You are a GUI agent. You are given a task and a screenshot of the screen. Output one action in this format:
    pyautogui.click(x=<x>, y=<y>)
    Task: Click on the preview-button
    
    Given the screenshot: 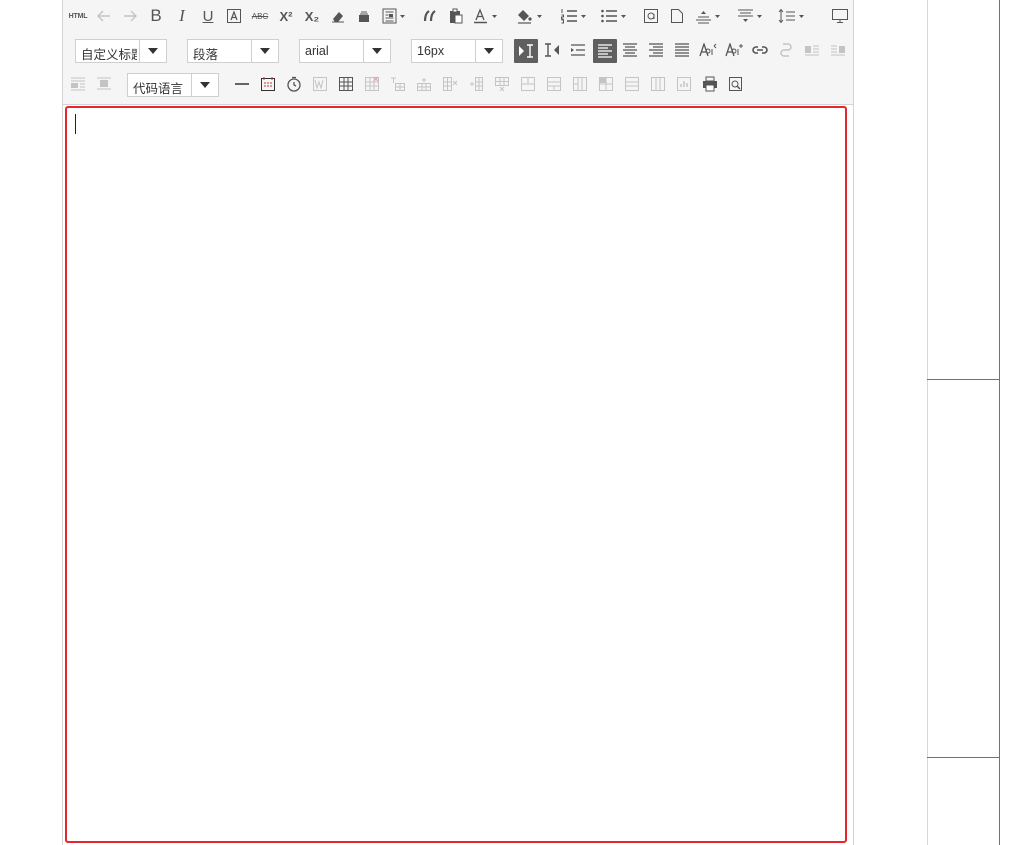 What is the action you would take?
    pyautogui.click(x=840, y=16)
    